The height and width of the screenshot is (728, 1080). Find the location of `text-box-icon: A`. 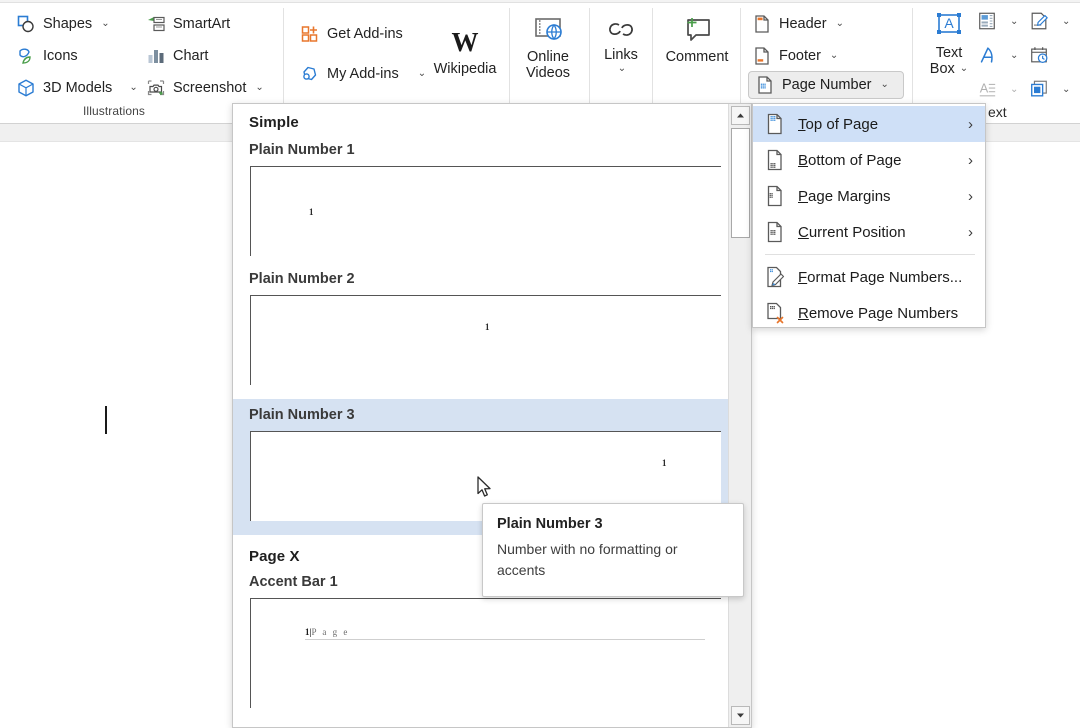

text-box-icon: A is located at coordinates (949, 26).